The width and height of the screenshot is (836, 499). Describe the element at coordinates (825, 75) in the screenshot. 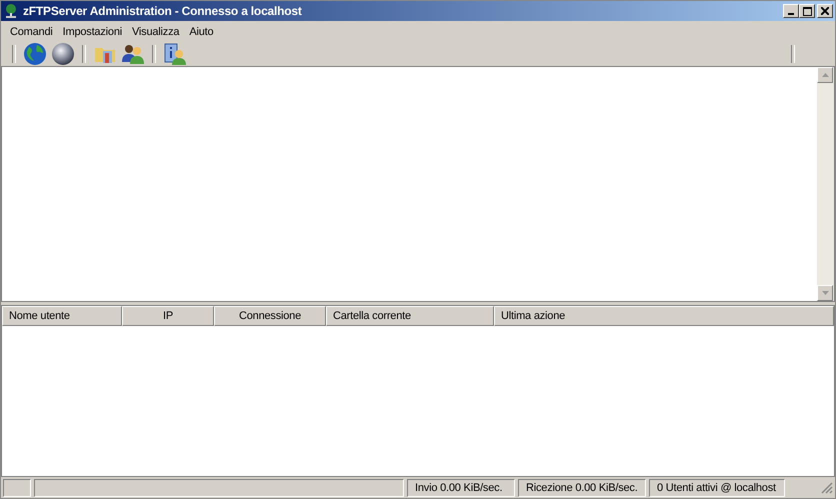

I see `scroll-up-icon` at that location.